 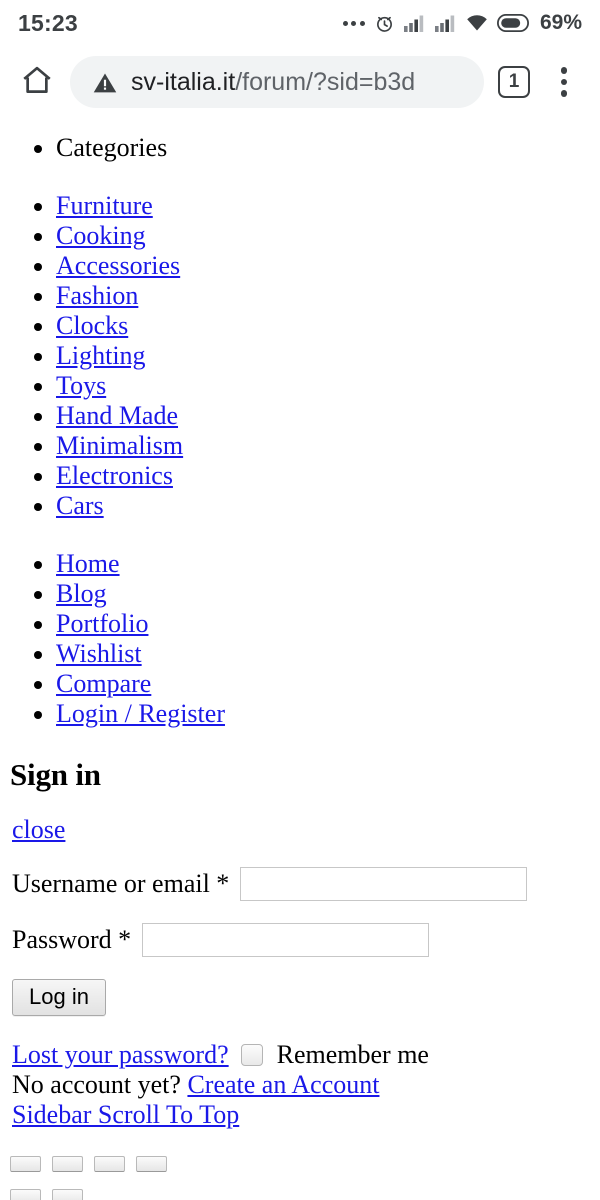 I want to click on tab-count: 1, so click(x=514, y=82).